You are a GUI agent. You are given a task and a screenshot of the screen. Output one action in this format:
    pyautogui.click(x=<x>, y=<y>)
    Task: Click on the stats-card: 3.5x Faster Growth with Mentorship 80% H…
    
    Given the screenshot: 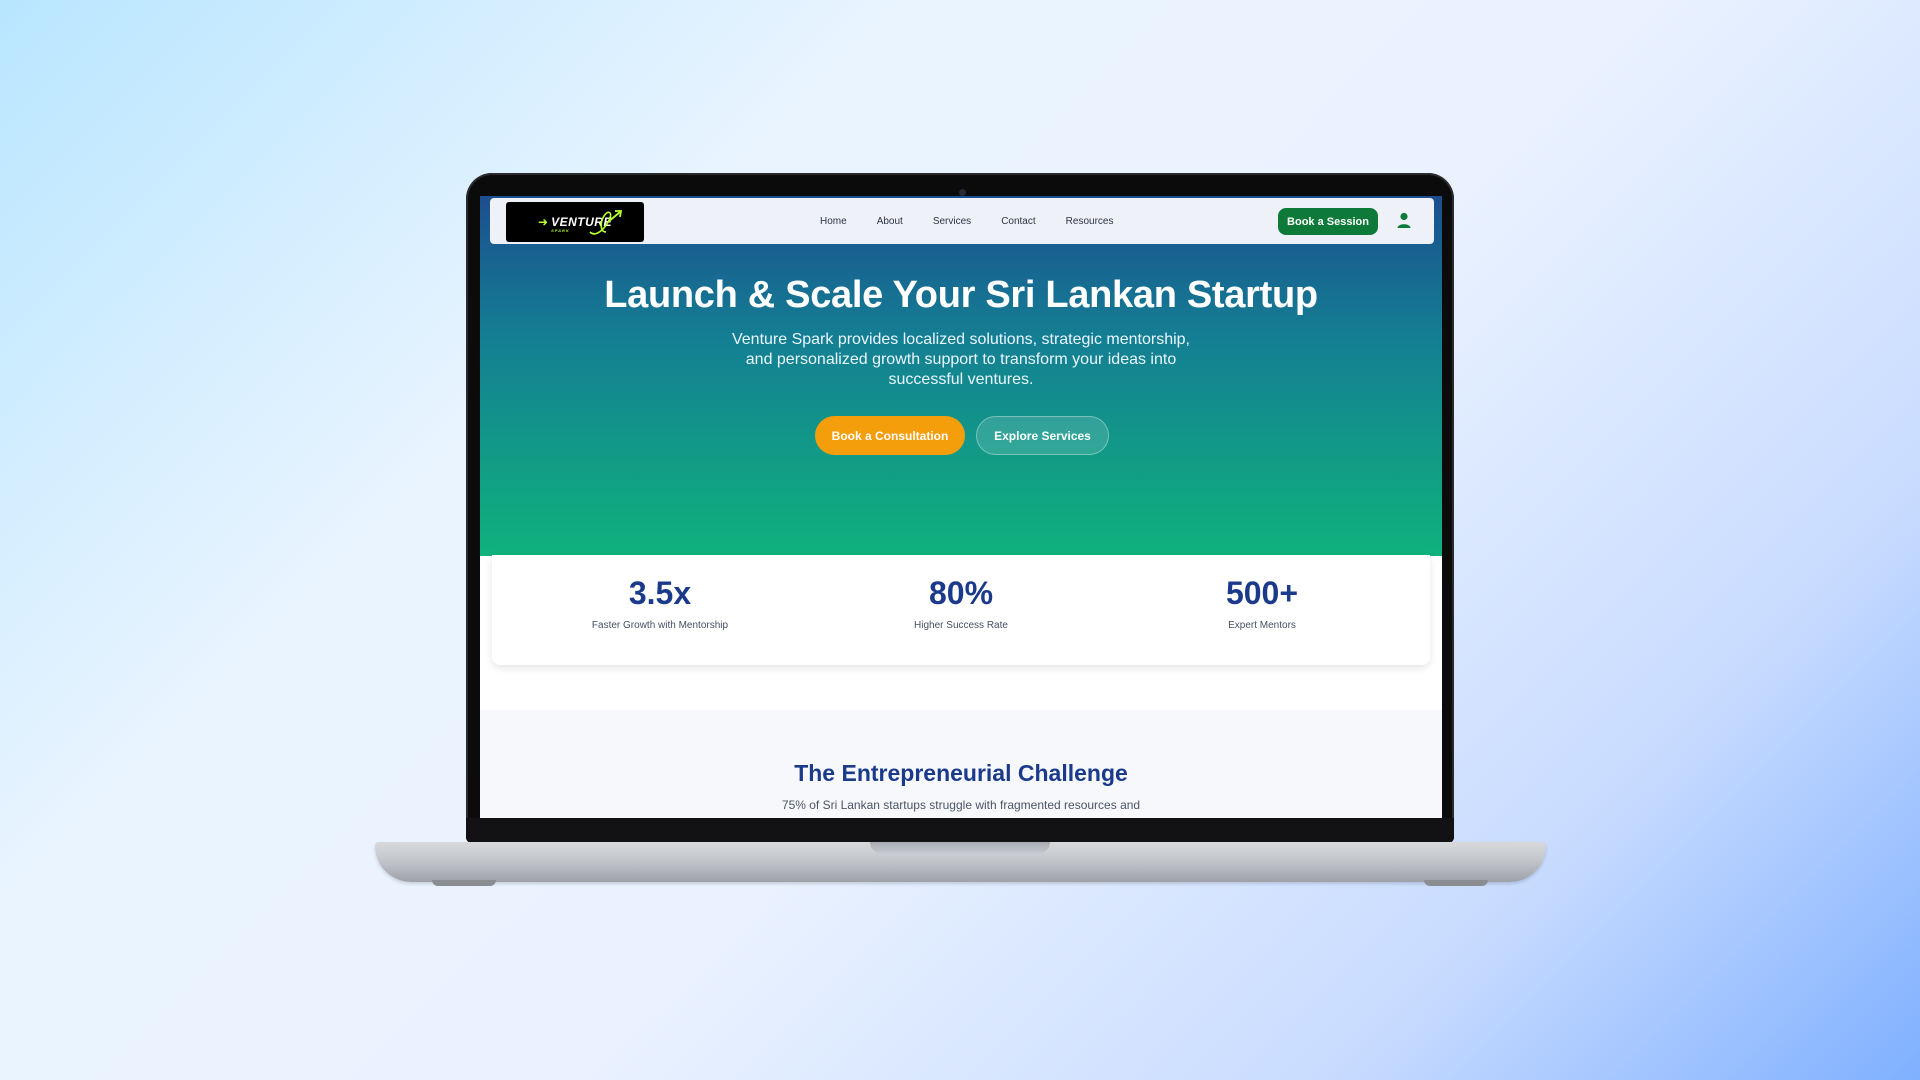 What is the action you would take?
    pyautogui.click(x=961, y=610)
    